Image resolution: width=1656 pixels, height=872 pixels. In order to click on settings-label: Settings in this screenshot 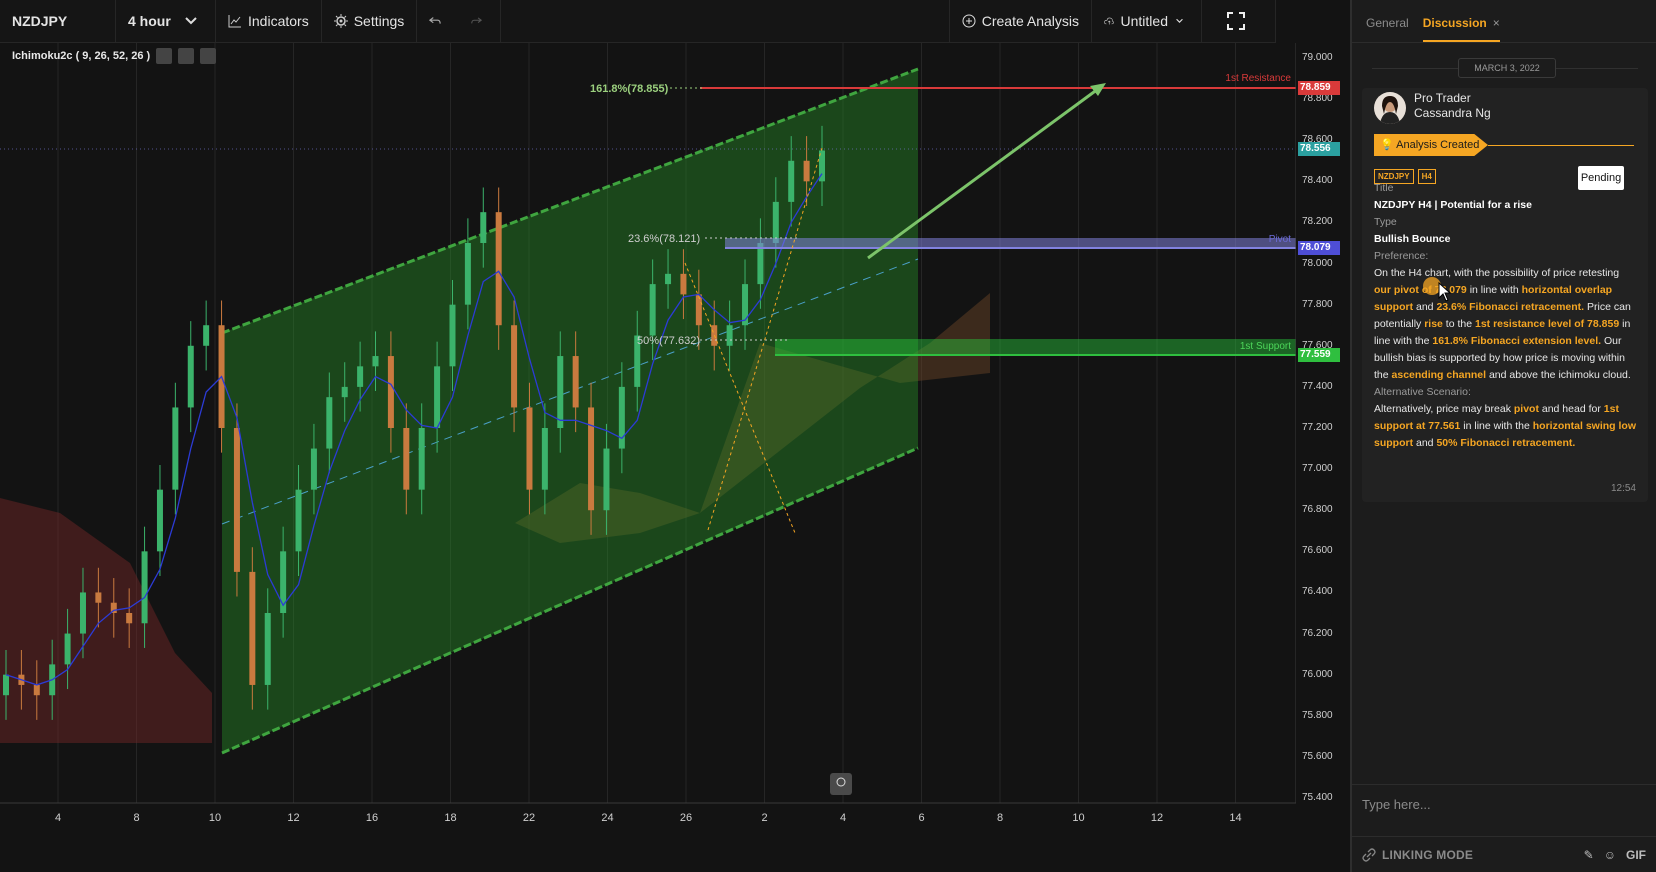, I will do `click(379, 21)`.